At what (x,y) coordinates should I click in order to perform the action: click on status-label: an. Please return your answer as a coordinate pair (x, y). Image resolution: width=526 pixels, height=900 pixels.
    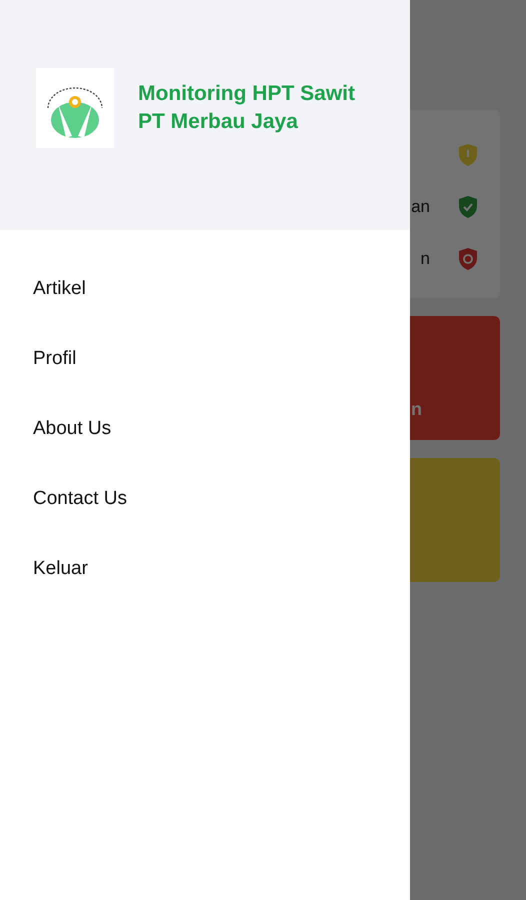
    Looking at the image, I should click on (420, 207).